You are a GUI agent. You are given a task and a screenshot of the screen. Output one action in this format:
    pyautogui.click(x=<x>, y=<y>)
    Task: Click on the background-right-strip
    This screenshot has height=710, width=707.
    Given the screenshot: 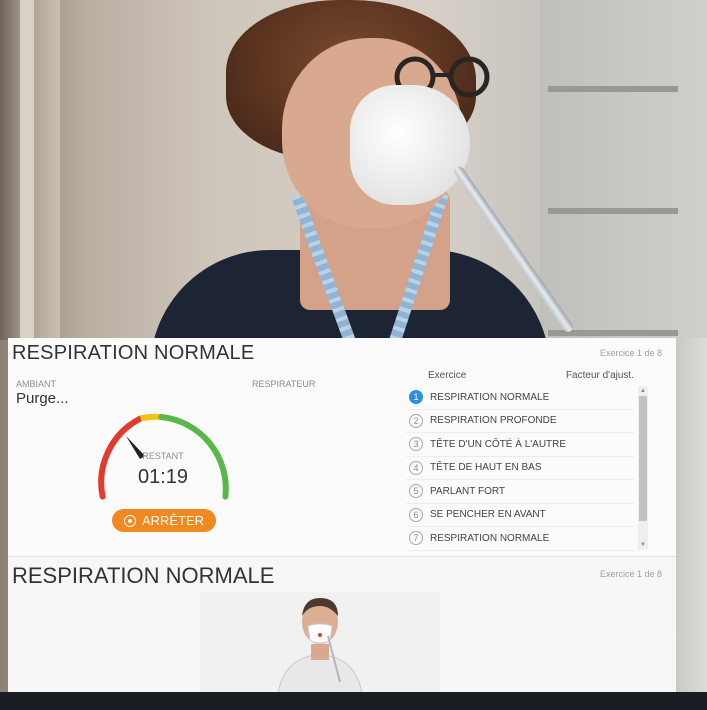 What is the action you would take?
    pyautogui.click(x=691, y=524)
    